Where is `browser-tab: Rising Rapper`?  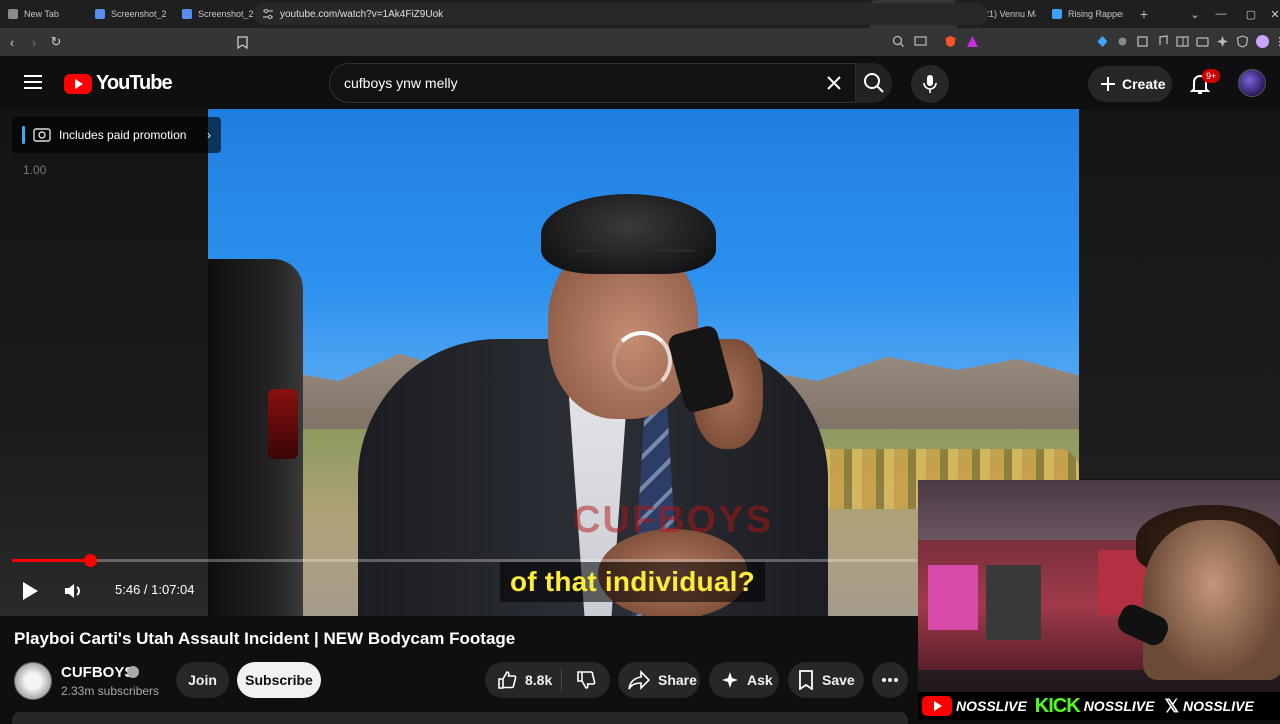 browser-tab: Rising Rapper is located at coordinates (1087, 14).